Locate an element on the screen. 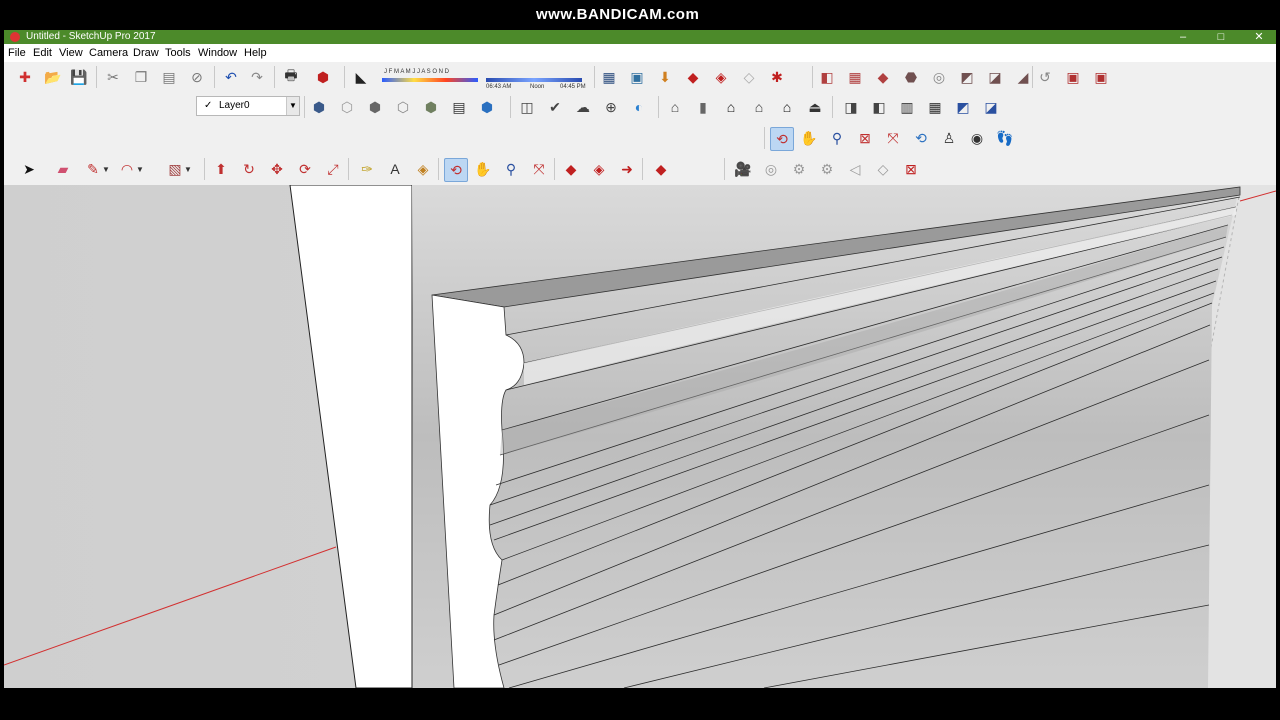  extension-warehouse-icon: ◇ is located at coordinates (749, 77).